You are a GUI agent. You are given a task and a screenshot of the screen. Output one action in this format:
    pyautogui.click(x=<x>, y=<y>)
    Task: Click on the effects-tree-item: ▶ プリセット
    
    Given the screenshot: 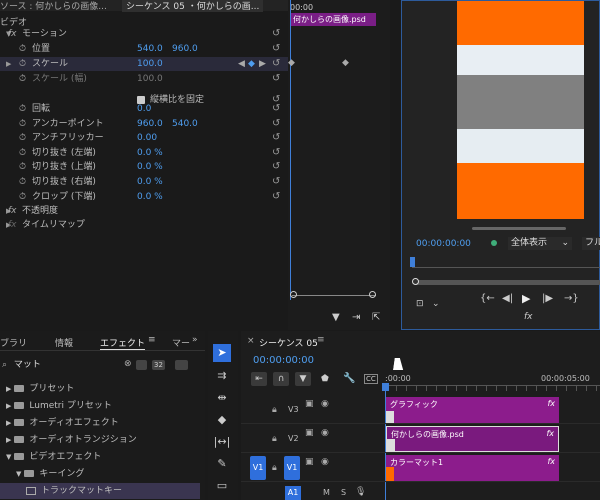 What is the action you would take?
    pyautogui.click(x=100, y=389)
    